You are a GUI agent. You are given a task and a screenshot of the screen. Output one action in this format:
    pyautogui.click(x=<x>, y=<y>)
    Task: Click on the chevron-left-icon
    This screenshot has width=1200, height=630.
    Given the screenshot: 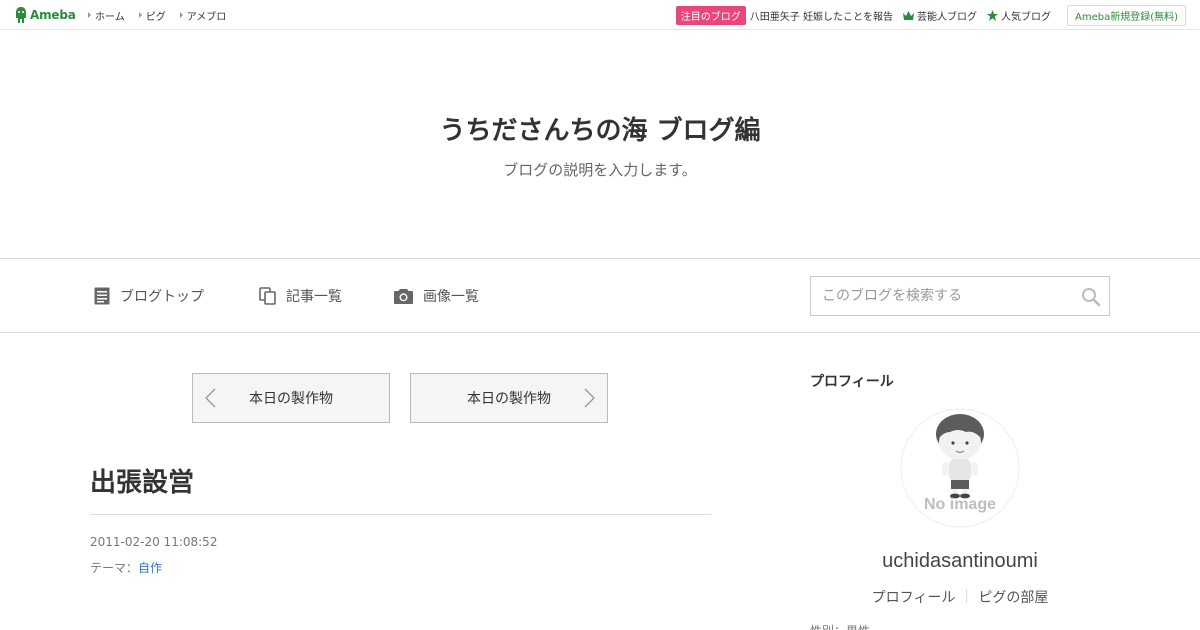 What is the action you would take?
    pyautogui.click(x=210, y=398)
    